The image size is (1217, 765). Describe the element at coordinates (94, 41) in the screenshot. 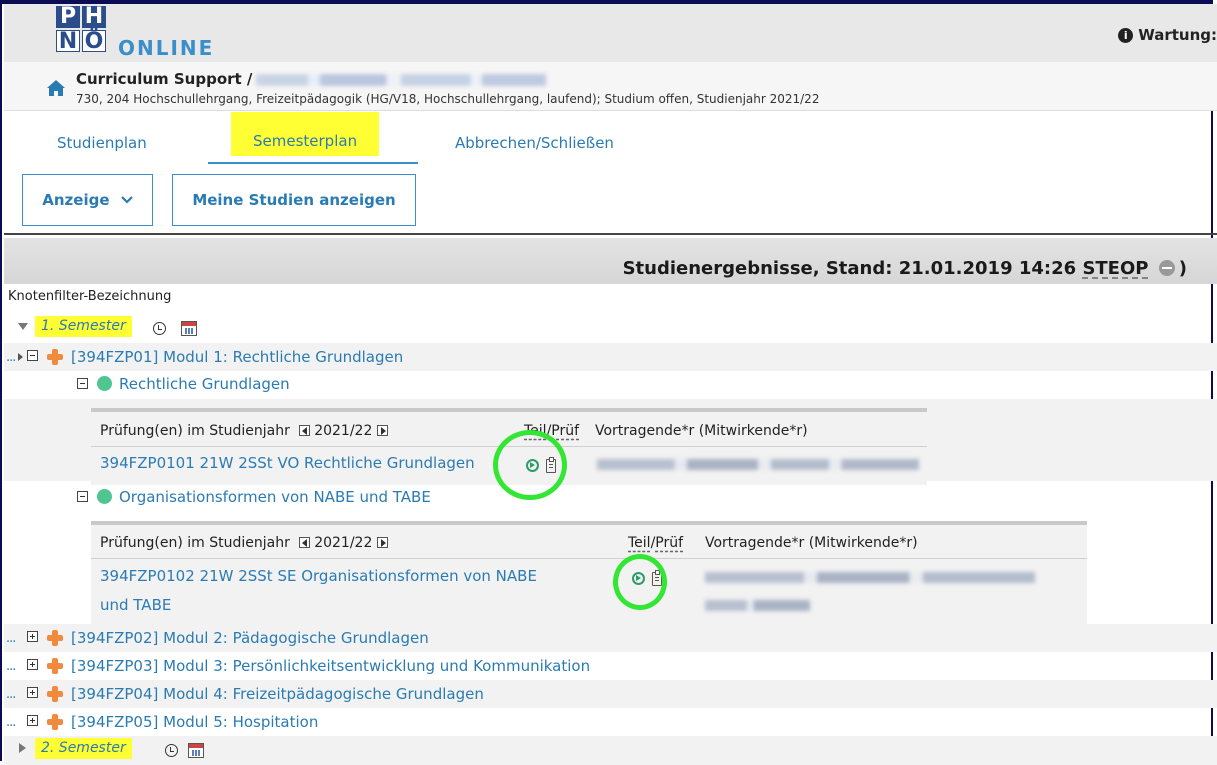

I see `logo-letter-oe: Ö` at that location.